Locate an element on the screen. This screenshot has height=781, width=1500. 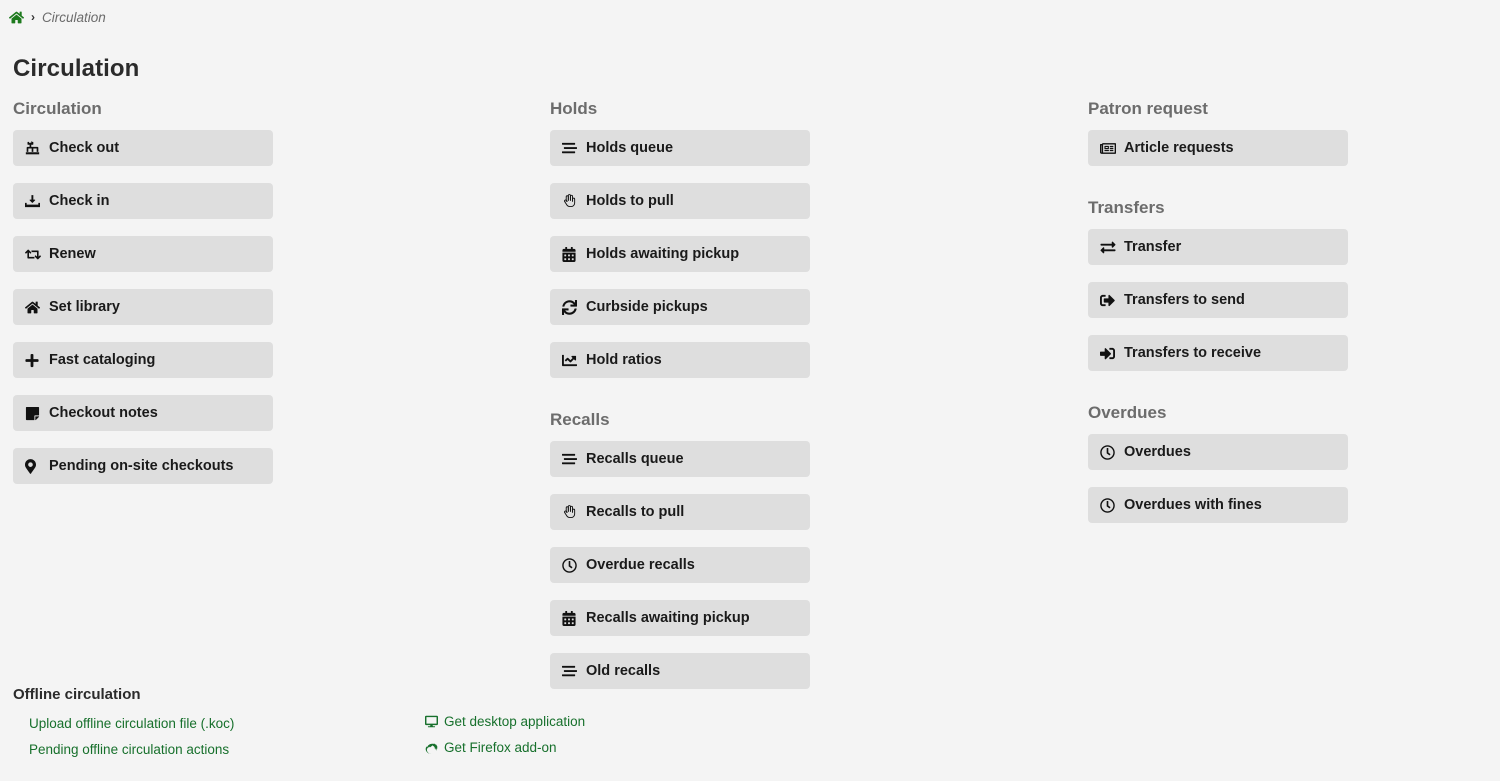
newspaper-icon is located at coordinates (1108, 148).